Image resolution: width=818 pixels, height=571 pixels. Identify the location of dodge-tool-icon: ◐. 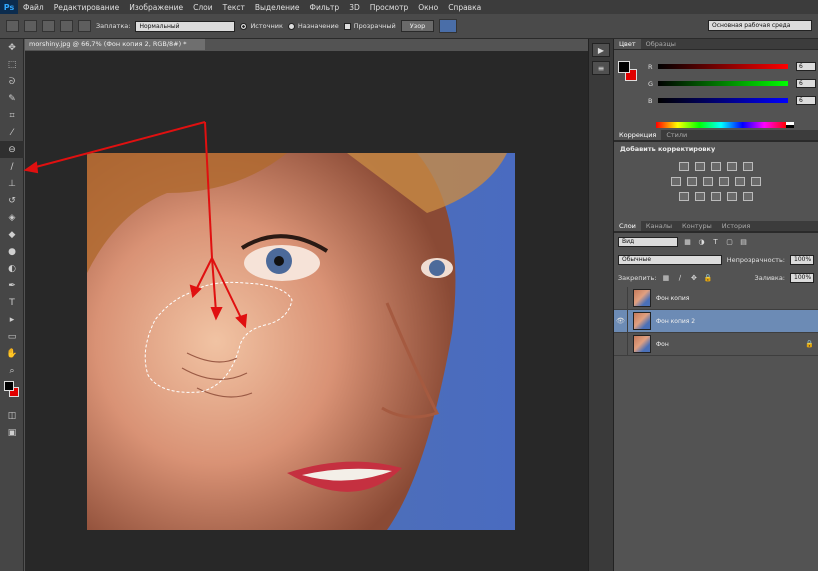
(12, 268).